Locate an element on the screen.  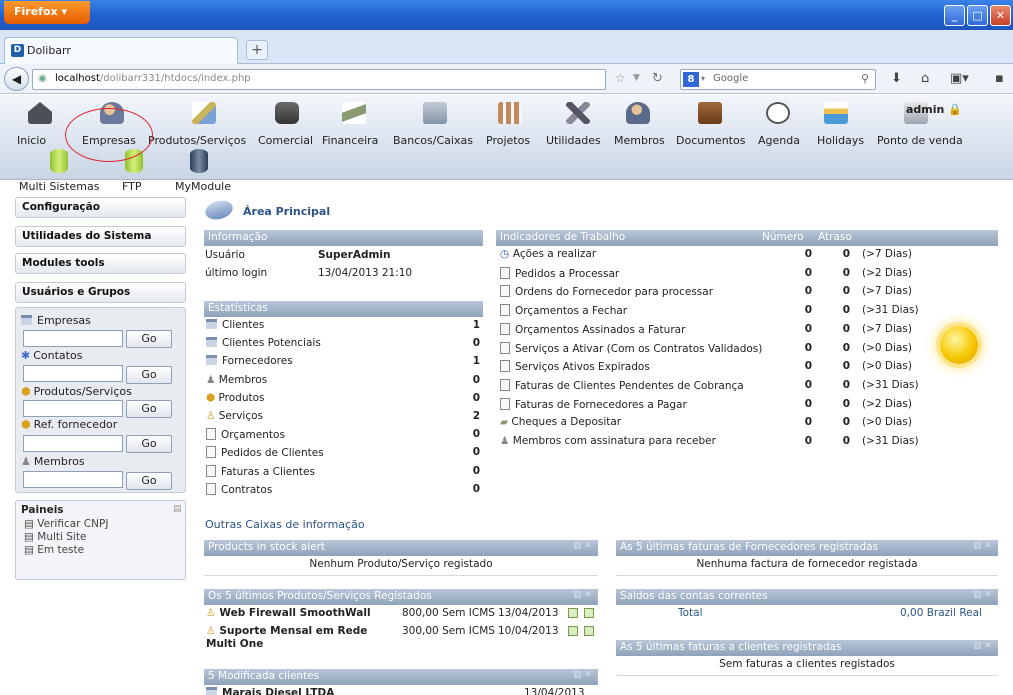
download-icon: ⬇ is located at coordinates (896, 78).